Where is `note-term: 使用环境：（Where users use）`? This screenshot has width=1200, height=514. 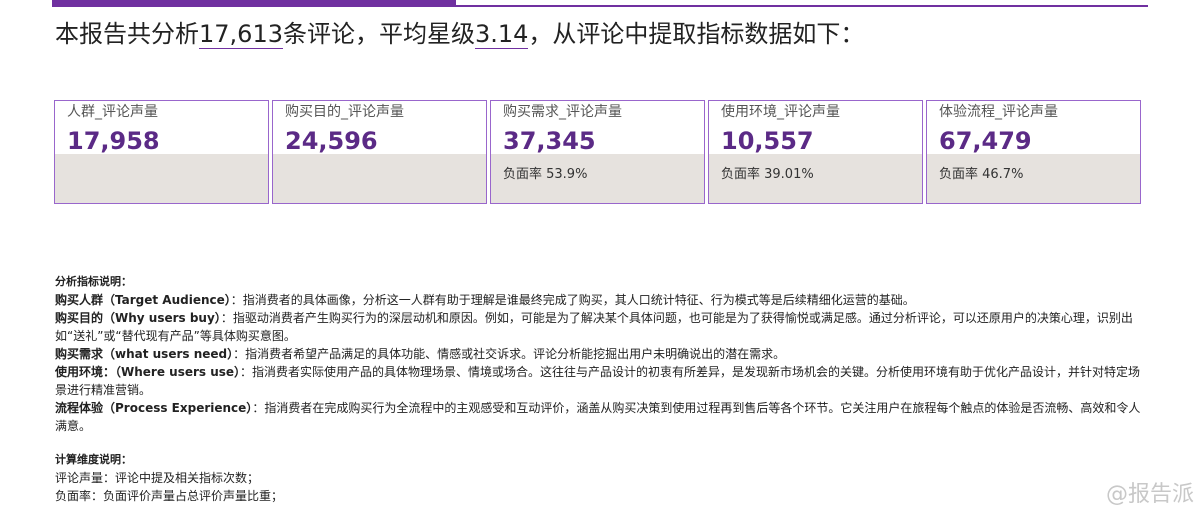 note-term: 使用环境：（Where users use） is located at coordinates (148, 372).